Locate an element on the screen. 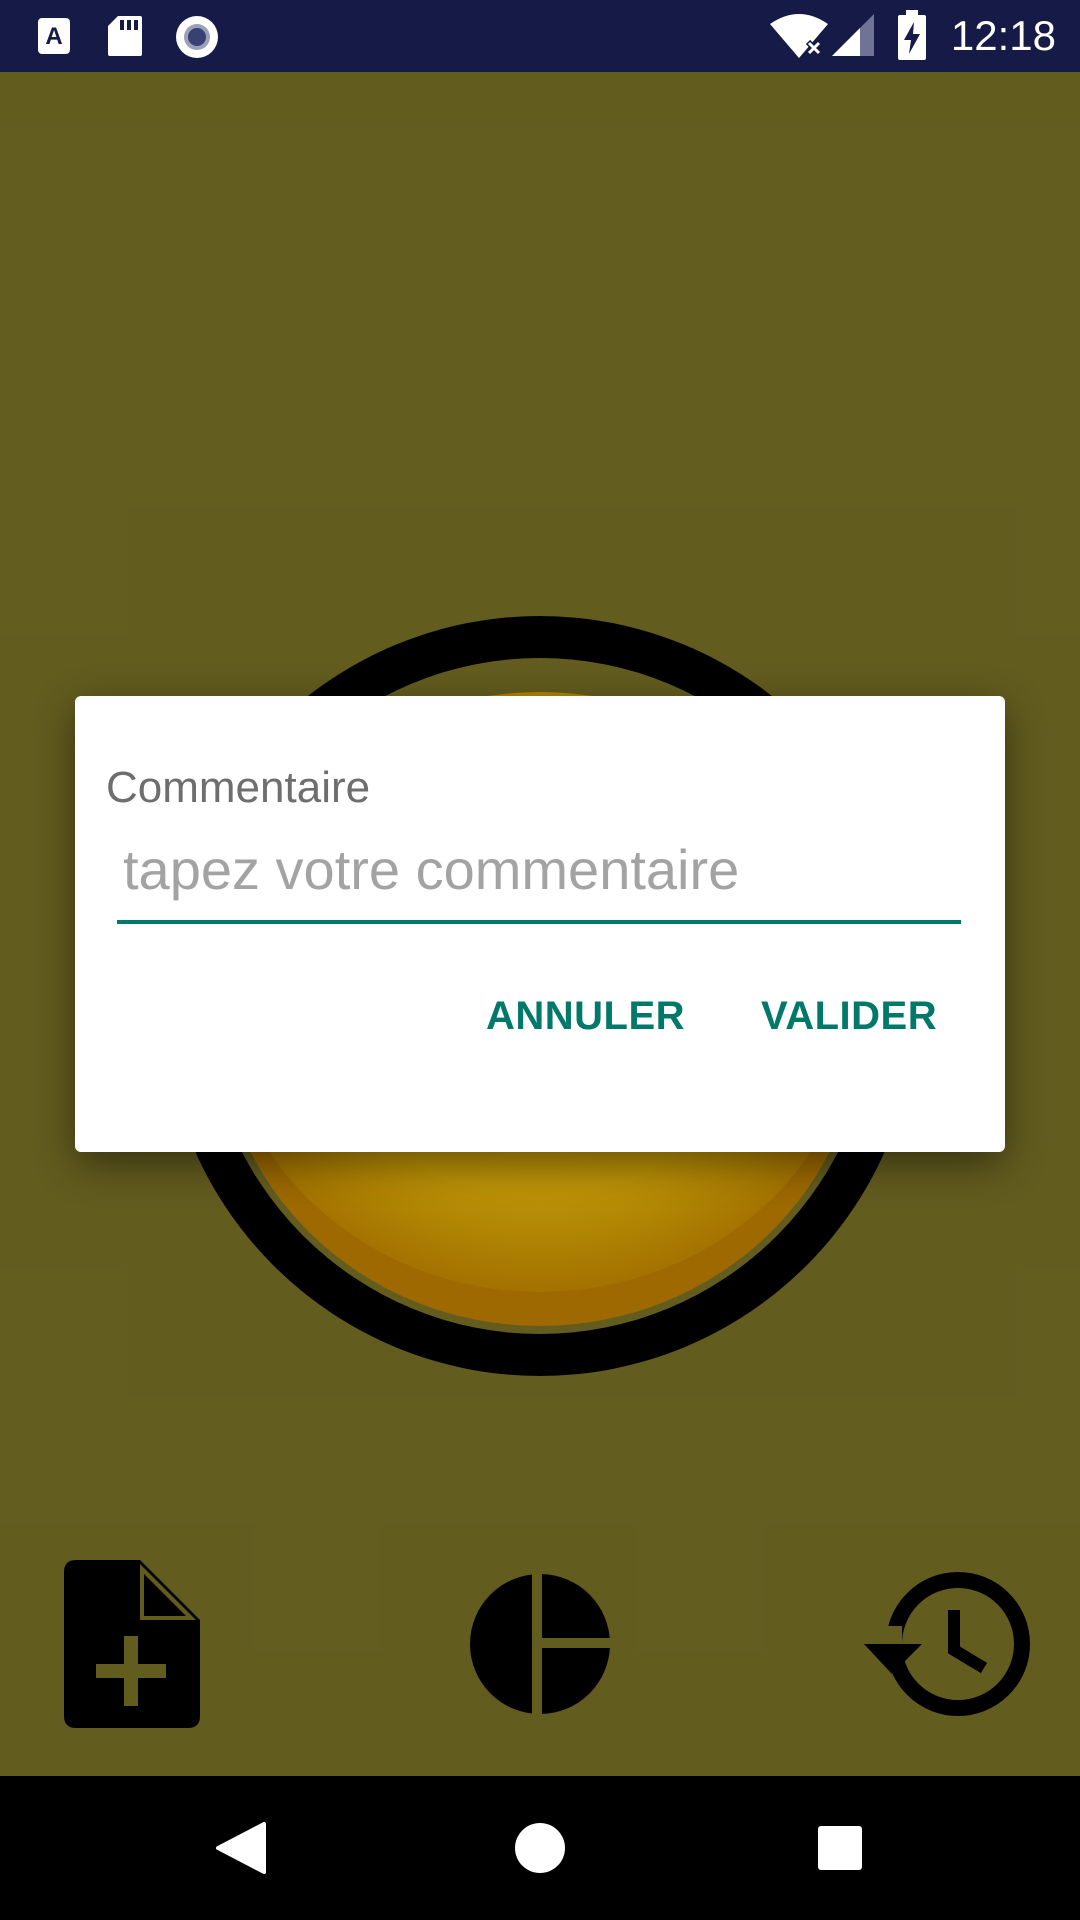 The image size is (1080, 1920). input-underline is located at coordinates (539, 922).